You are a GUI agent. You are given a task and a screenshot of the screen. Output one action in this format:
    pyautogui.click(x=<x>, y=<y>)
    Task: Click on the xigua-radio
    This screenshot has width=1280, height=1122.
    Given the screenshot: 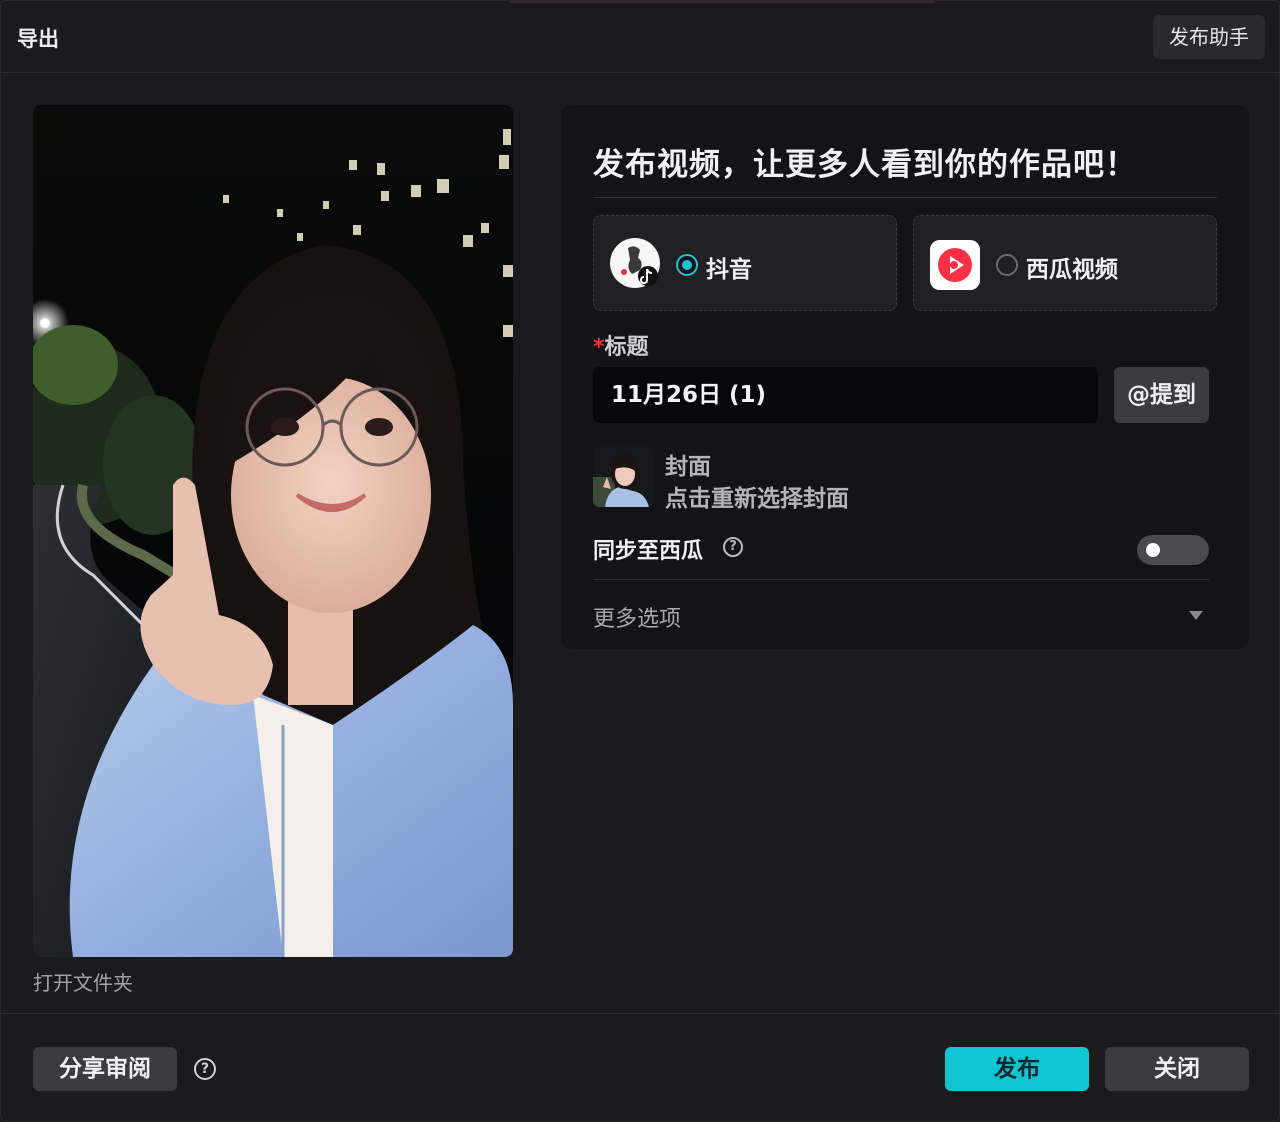 What is the action you would take?
    pyautogui.click(x=1007, y=265)
    